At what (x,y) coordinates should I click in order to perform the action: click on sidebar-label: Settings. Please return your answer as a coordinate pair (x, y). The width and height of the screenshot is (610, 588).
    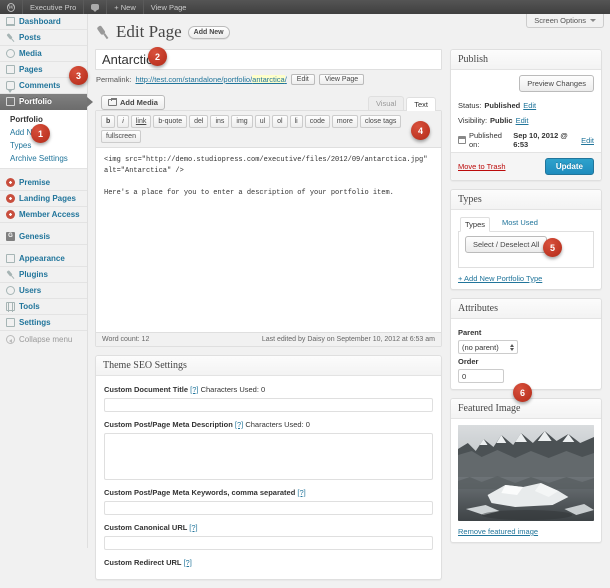
    Looking at the image, I should click on (35, 322).